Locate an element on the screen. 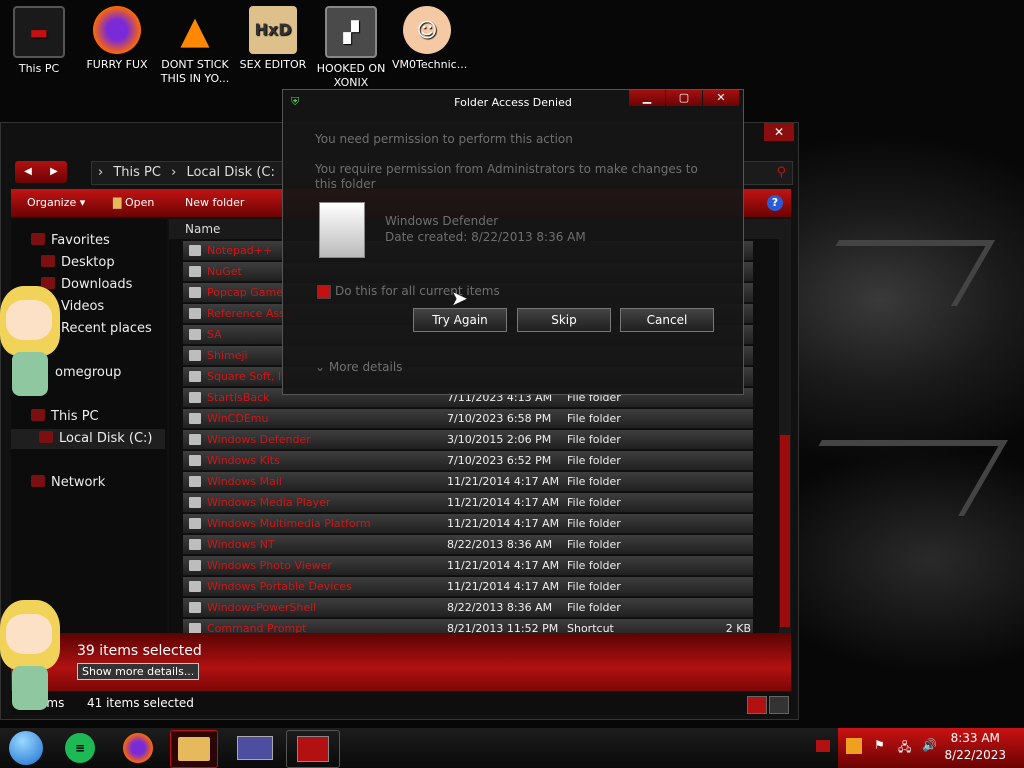 This screenshot has height=768, width=1024. explorer-close-button: ✕ is located at coordinates (779, 132).